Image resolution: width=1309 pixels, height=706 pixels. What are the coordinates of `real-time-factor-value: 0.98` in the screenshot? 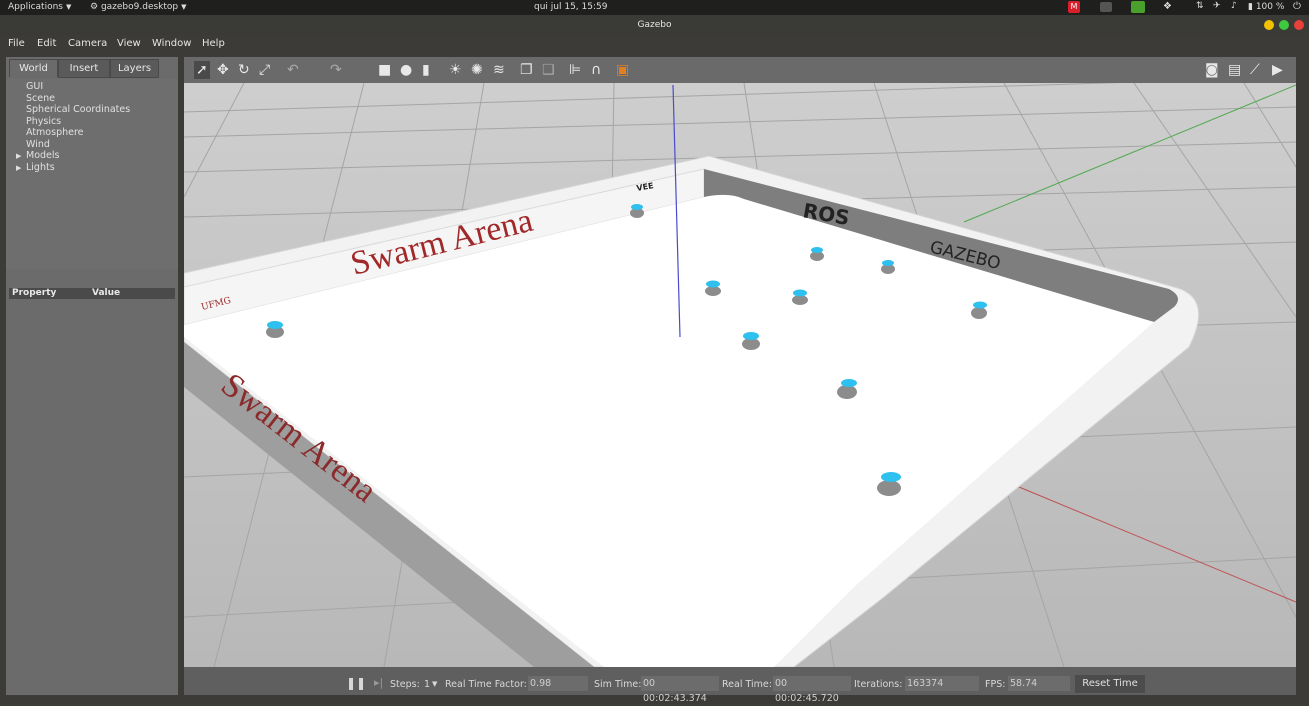 It's located at (558, 683).